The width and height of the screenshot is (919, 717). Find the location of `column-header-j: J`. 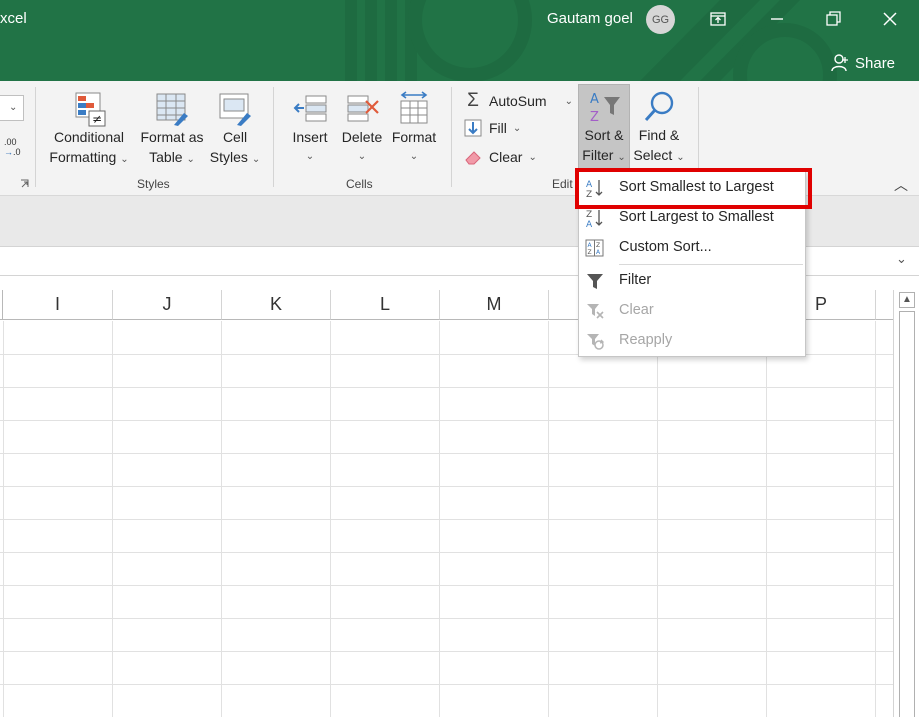

column-header-j: J is located at coordinates (167, 305).